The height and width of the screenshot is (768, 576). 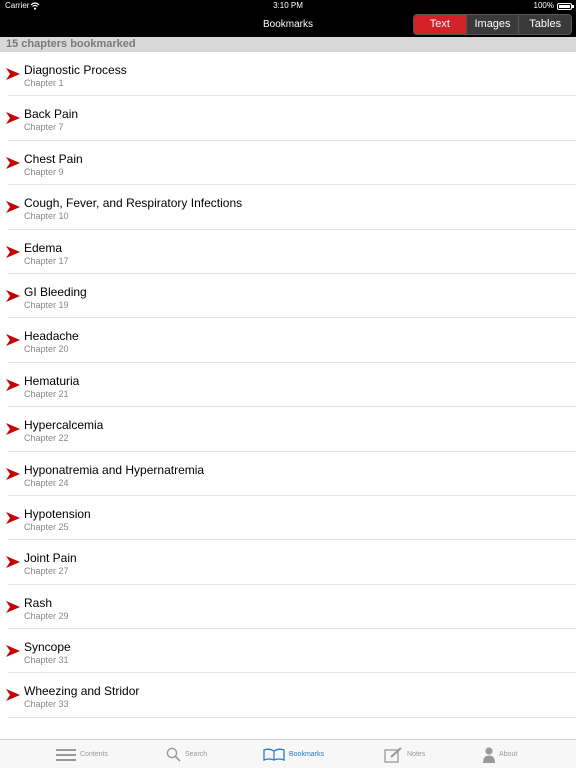 What do you see at coordinates (46, 526) in the screenshot?
I see `bookmark-chapter: Chapter 25` at bounding box center [46, 526].